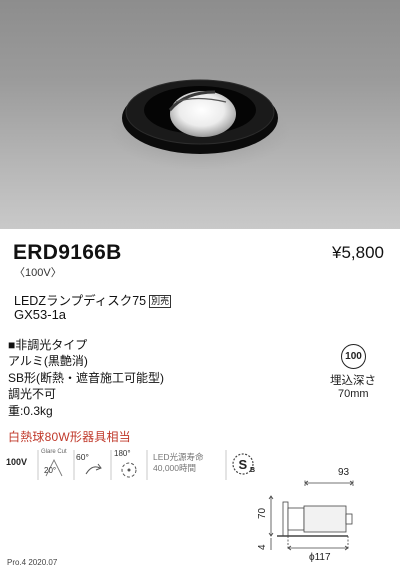 The width and height of the screenshot is (400, 571). What do you see at coordinates (80, 301) in the screenshot?
I see `lamp-name: LEDZランプディスク75` at bounding box center [80, 301].